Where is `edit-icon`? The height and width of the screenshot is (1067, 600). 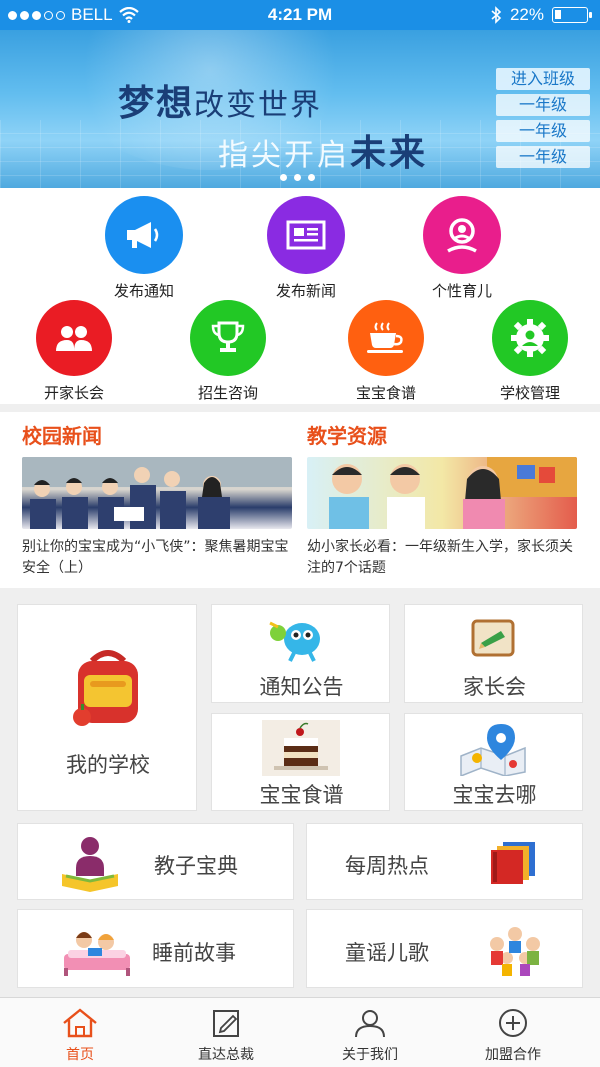 edit-icon is located at coordinates (226, 1023).